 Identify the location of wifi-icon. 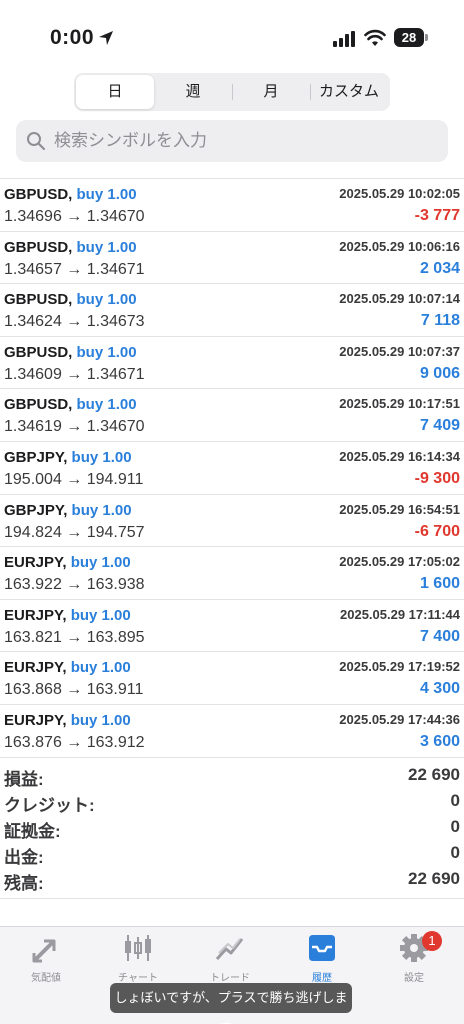
(375, 37).